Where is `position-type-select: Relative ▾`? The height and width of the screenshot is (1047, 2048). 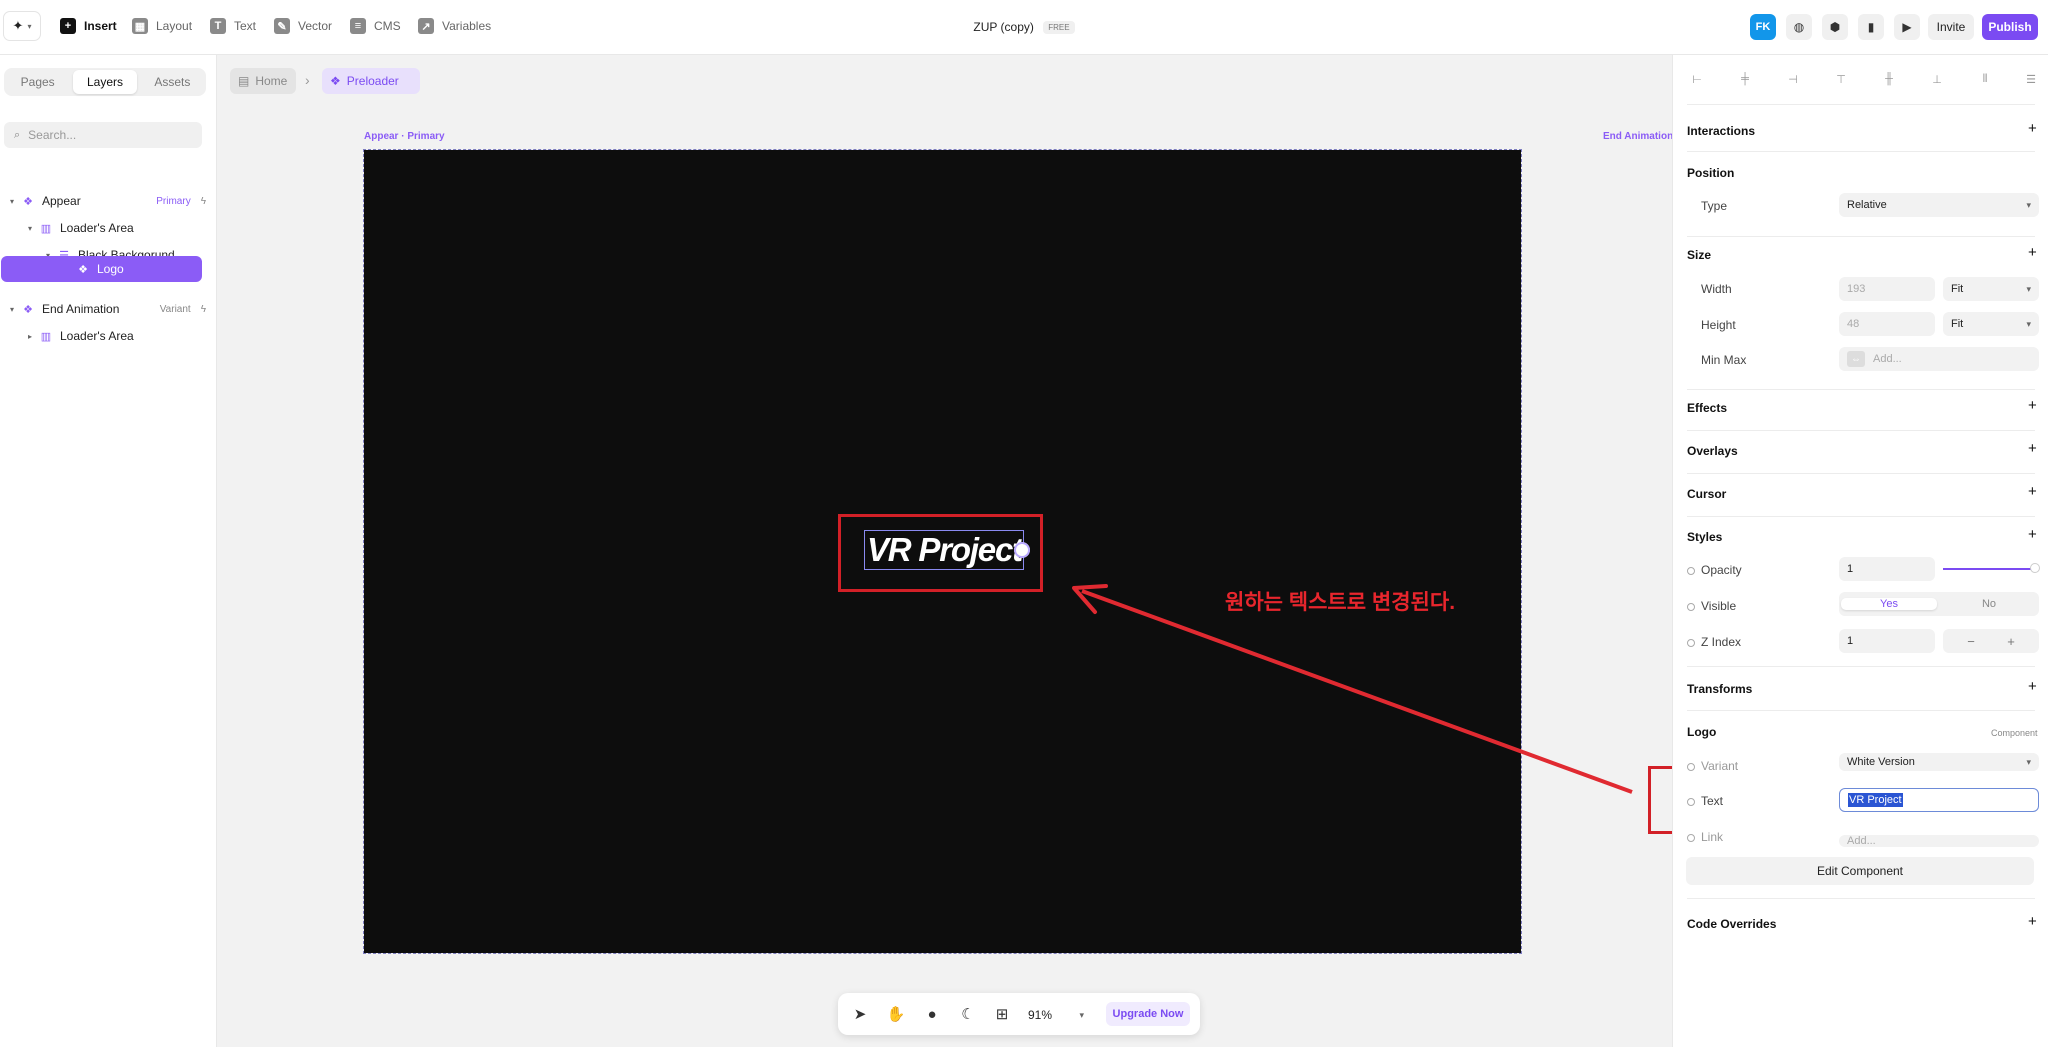 position-type-select: Relative ▾ is located at coordinates (1939, 205).